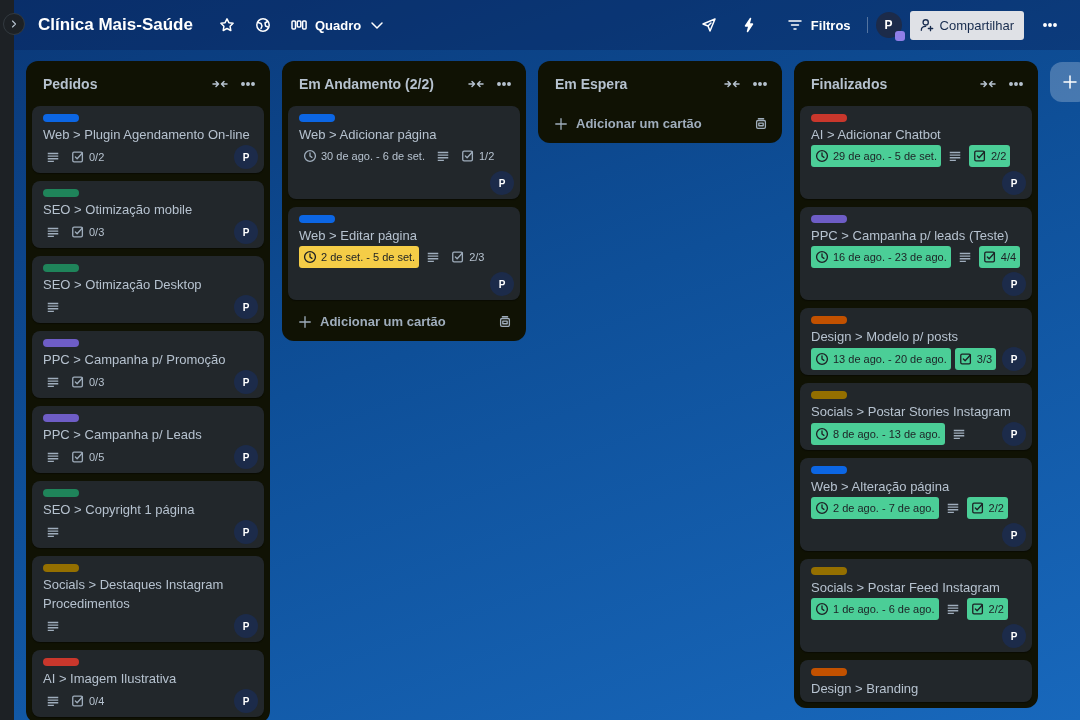 The image size is (1080, 720). I want to click on card: Design > Branding, so click(916, 681).